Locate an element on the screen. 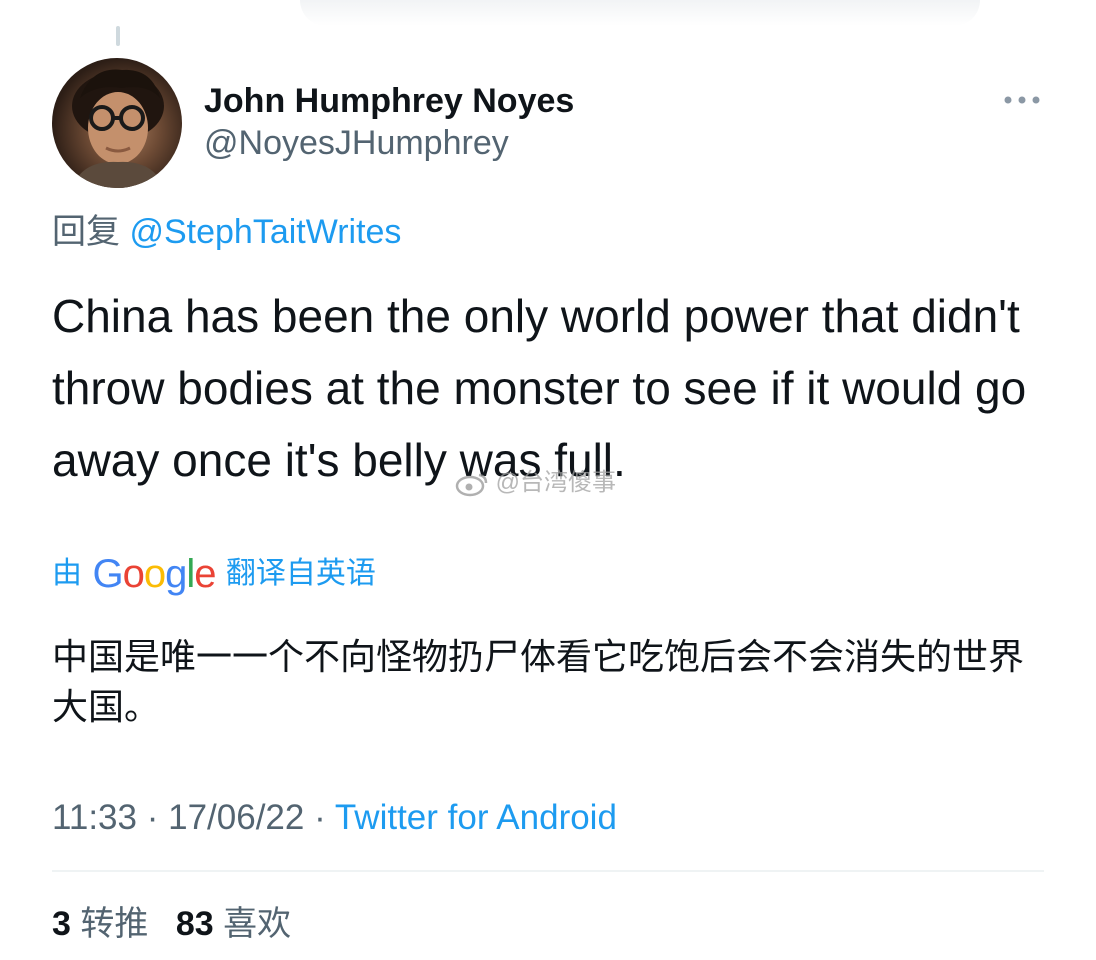  more-options-icon is located at coordinates (1022, 100).